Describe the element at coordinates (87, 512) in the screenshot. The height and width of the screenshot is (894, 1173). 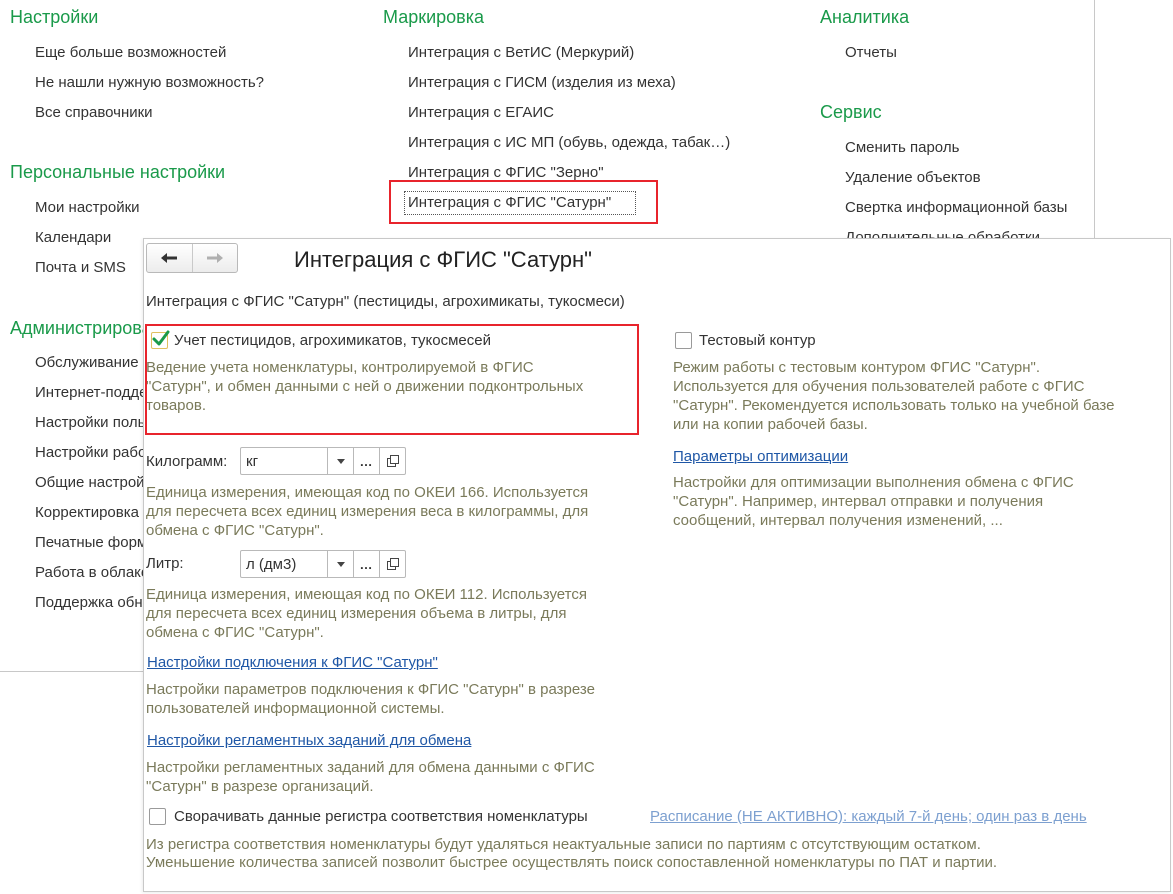
I see `menu-item-correction: Корректировка` at that location.